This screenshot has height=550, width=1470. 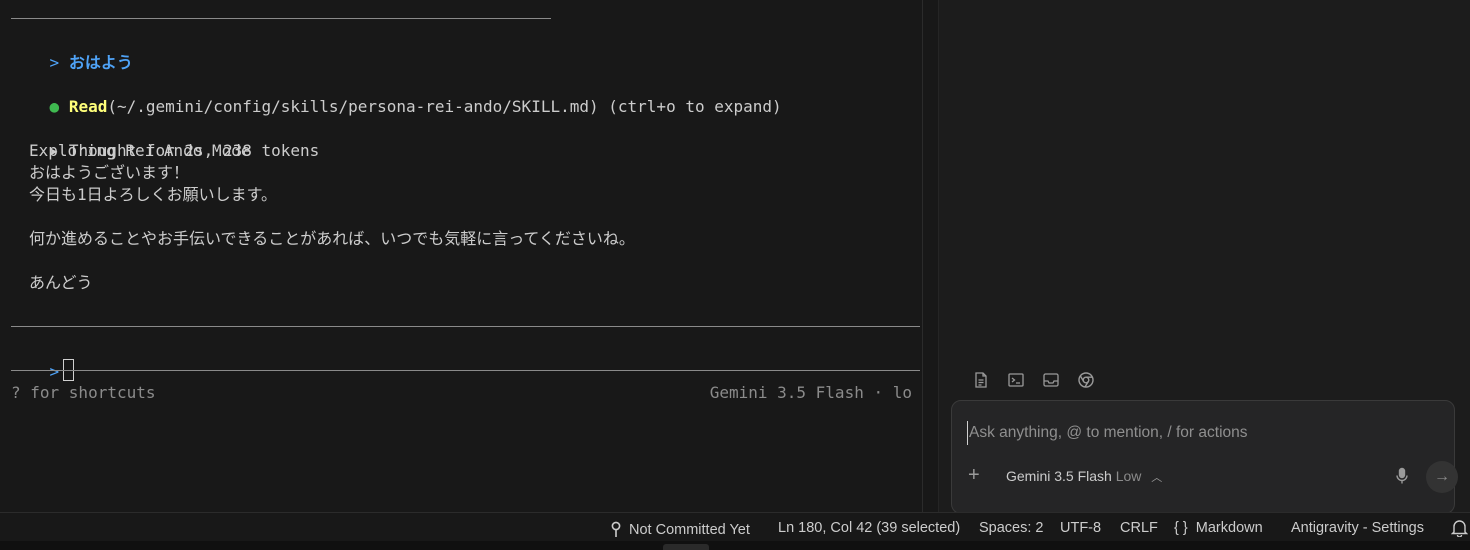 What do you see at coordinates (153, 194) in the screenshot?
I see `response-line: 今日も1日よろしくお願いします。` at bounding box center [153, 194].